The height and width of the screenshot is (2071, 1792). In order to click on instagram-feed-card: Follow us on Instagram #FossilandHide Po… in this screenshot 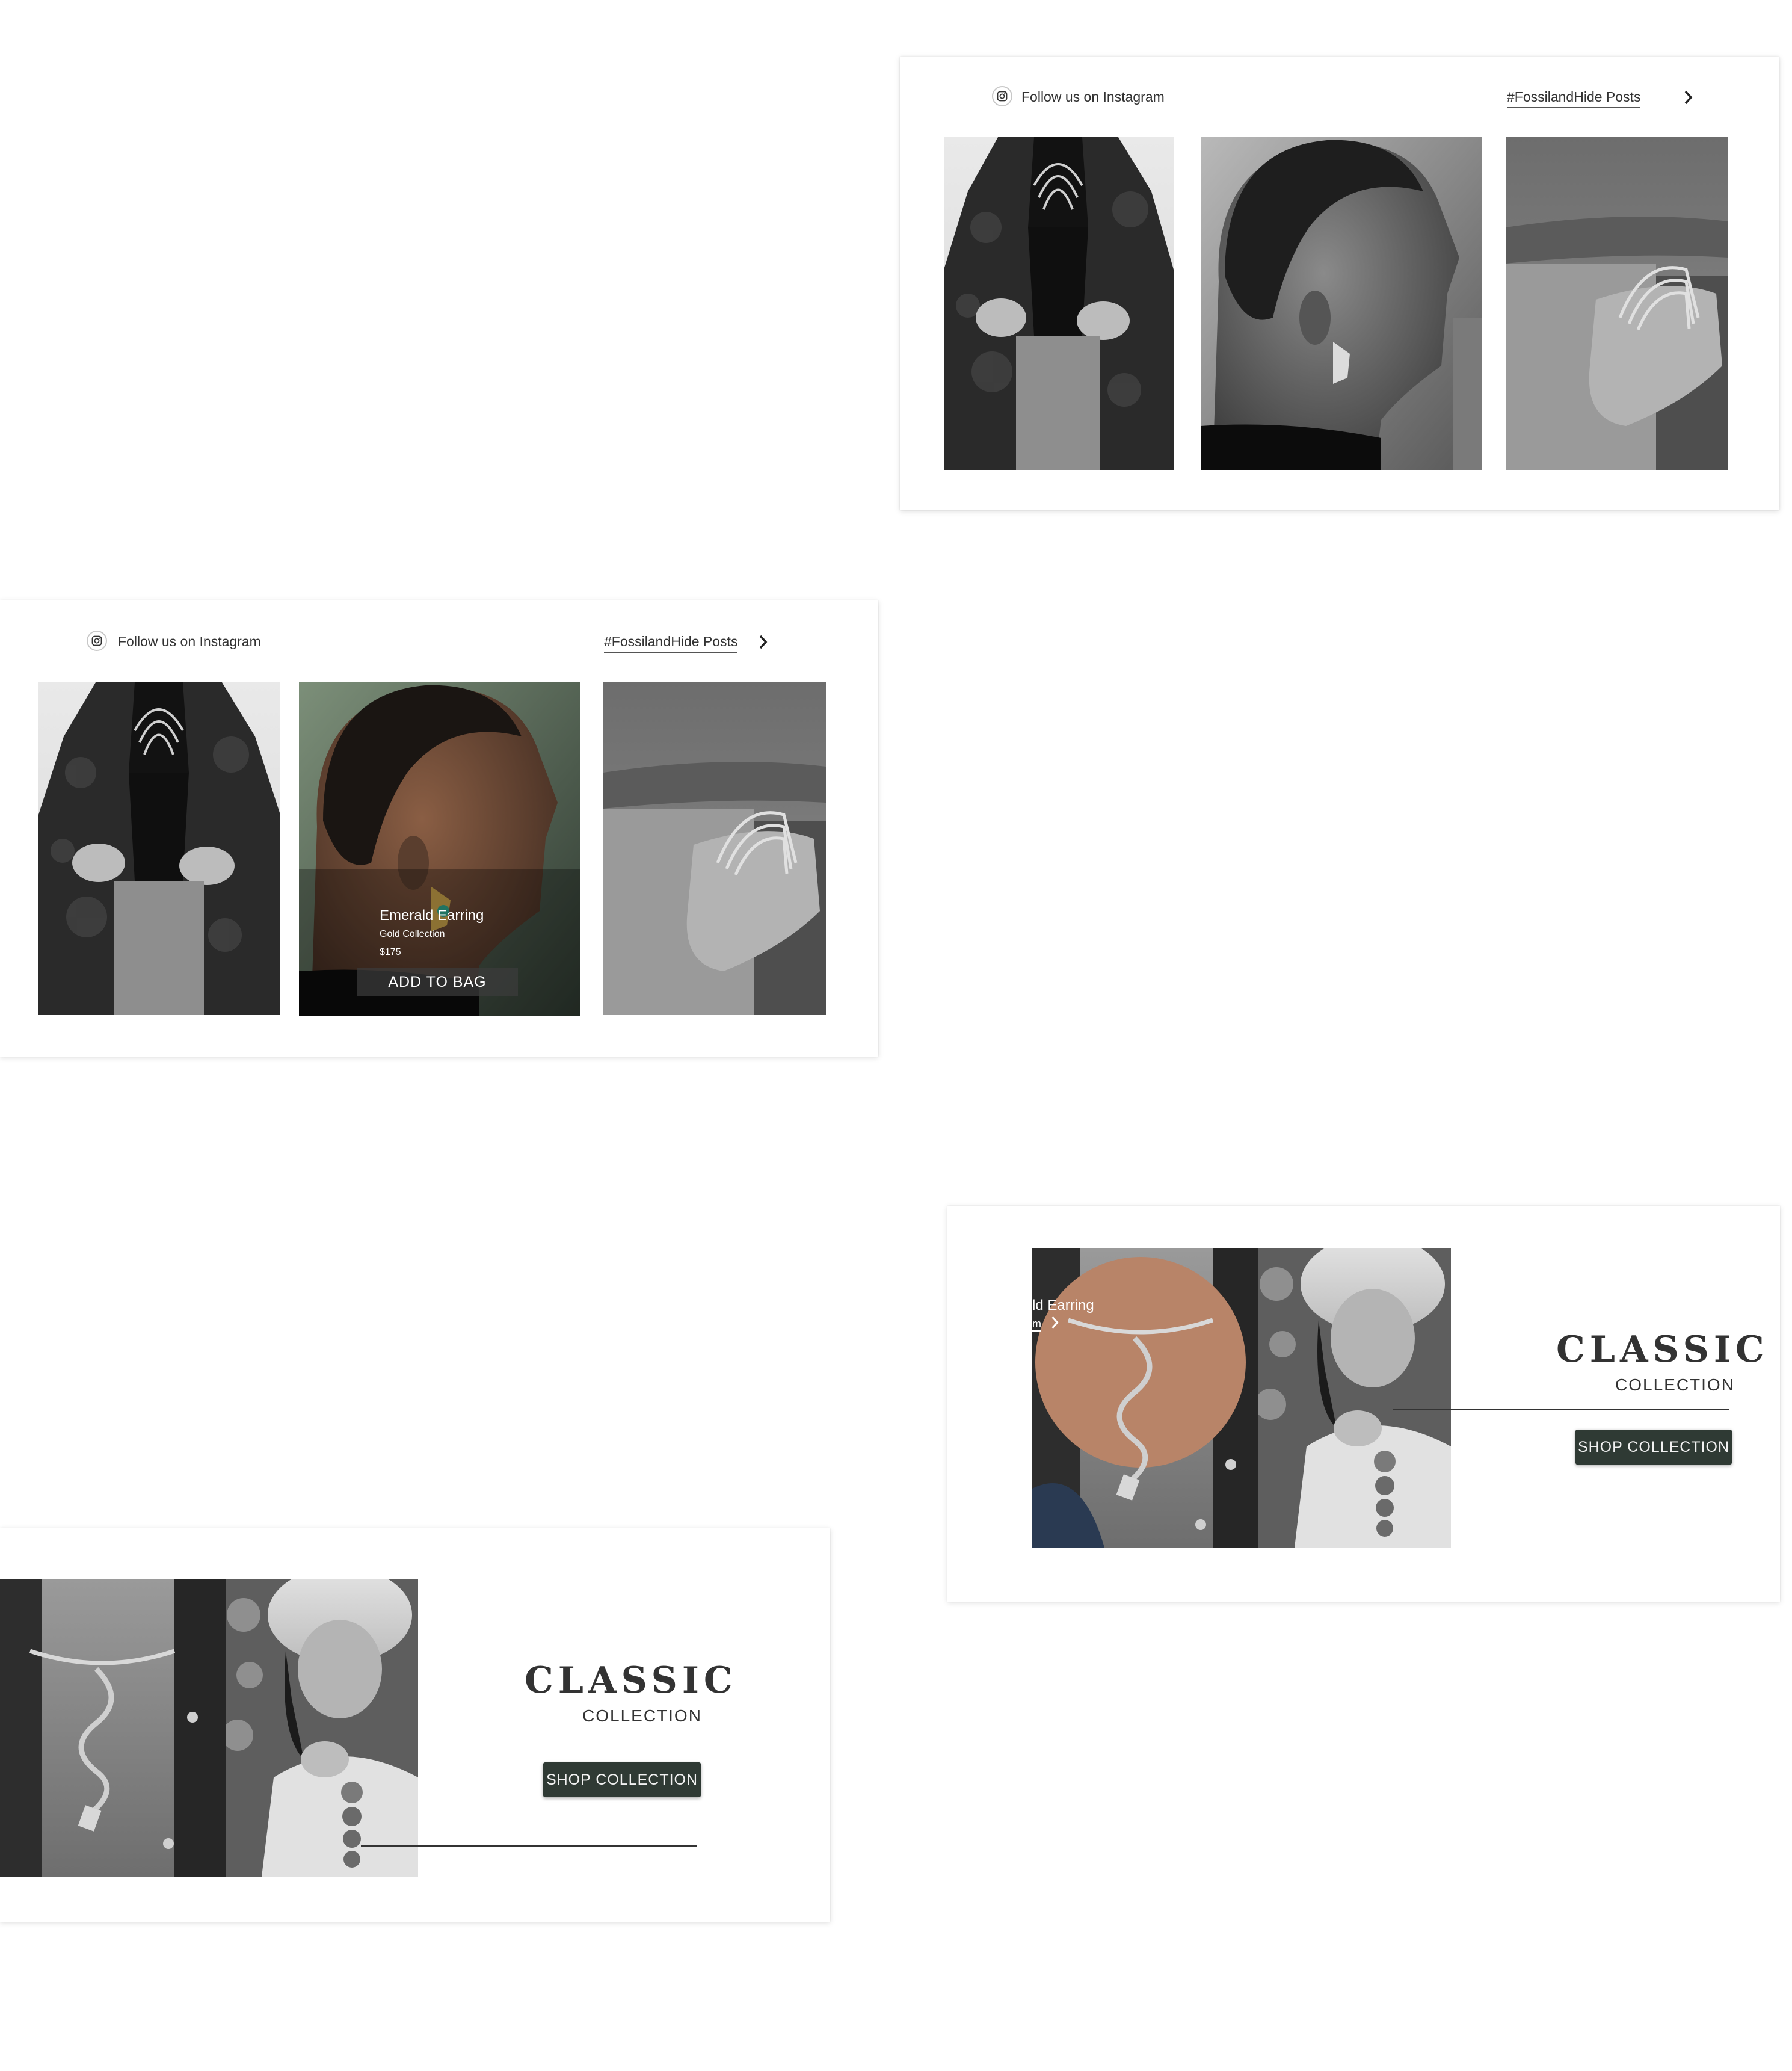, I will do `click(1339, 283)`.